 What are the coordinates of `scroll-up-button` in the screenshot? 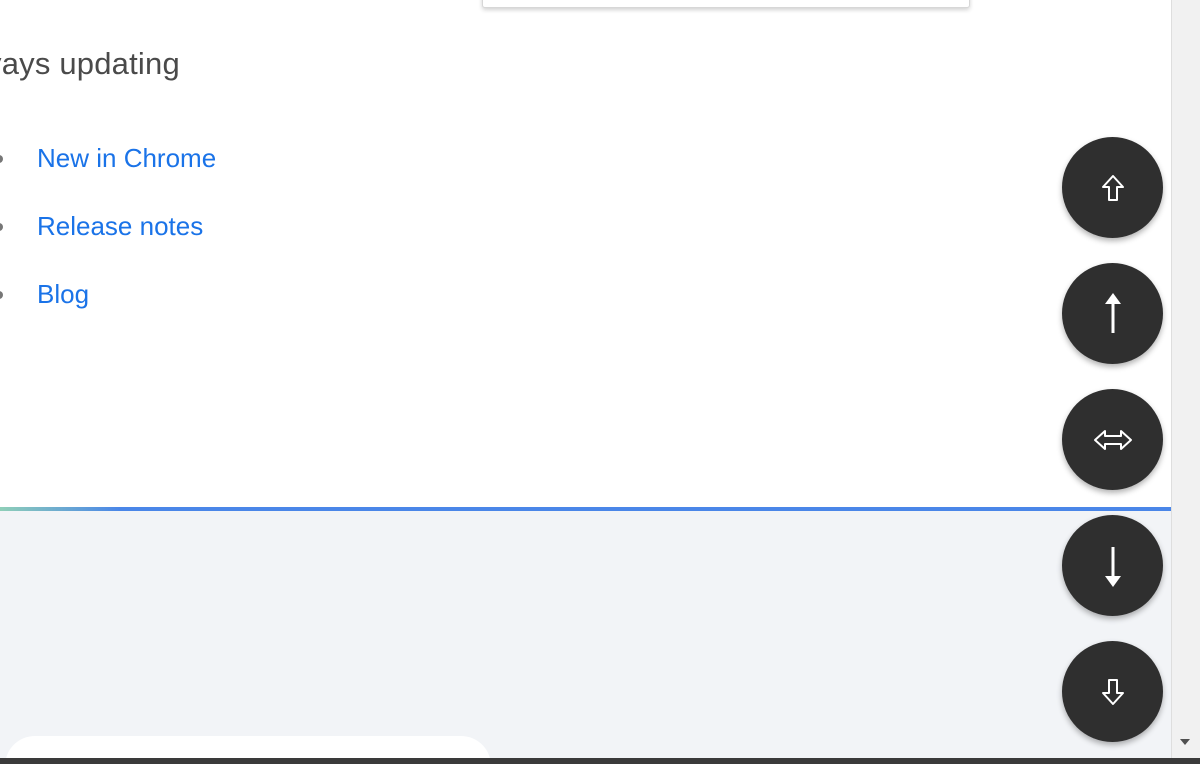 It's located at (1112, 313).